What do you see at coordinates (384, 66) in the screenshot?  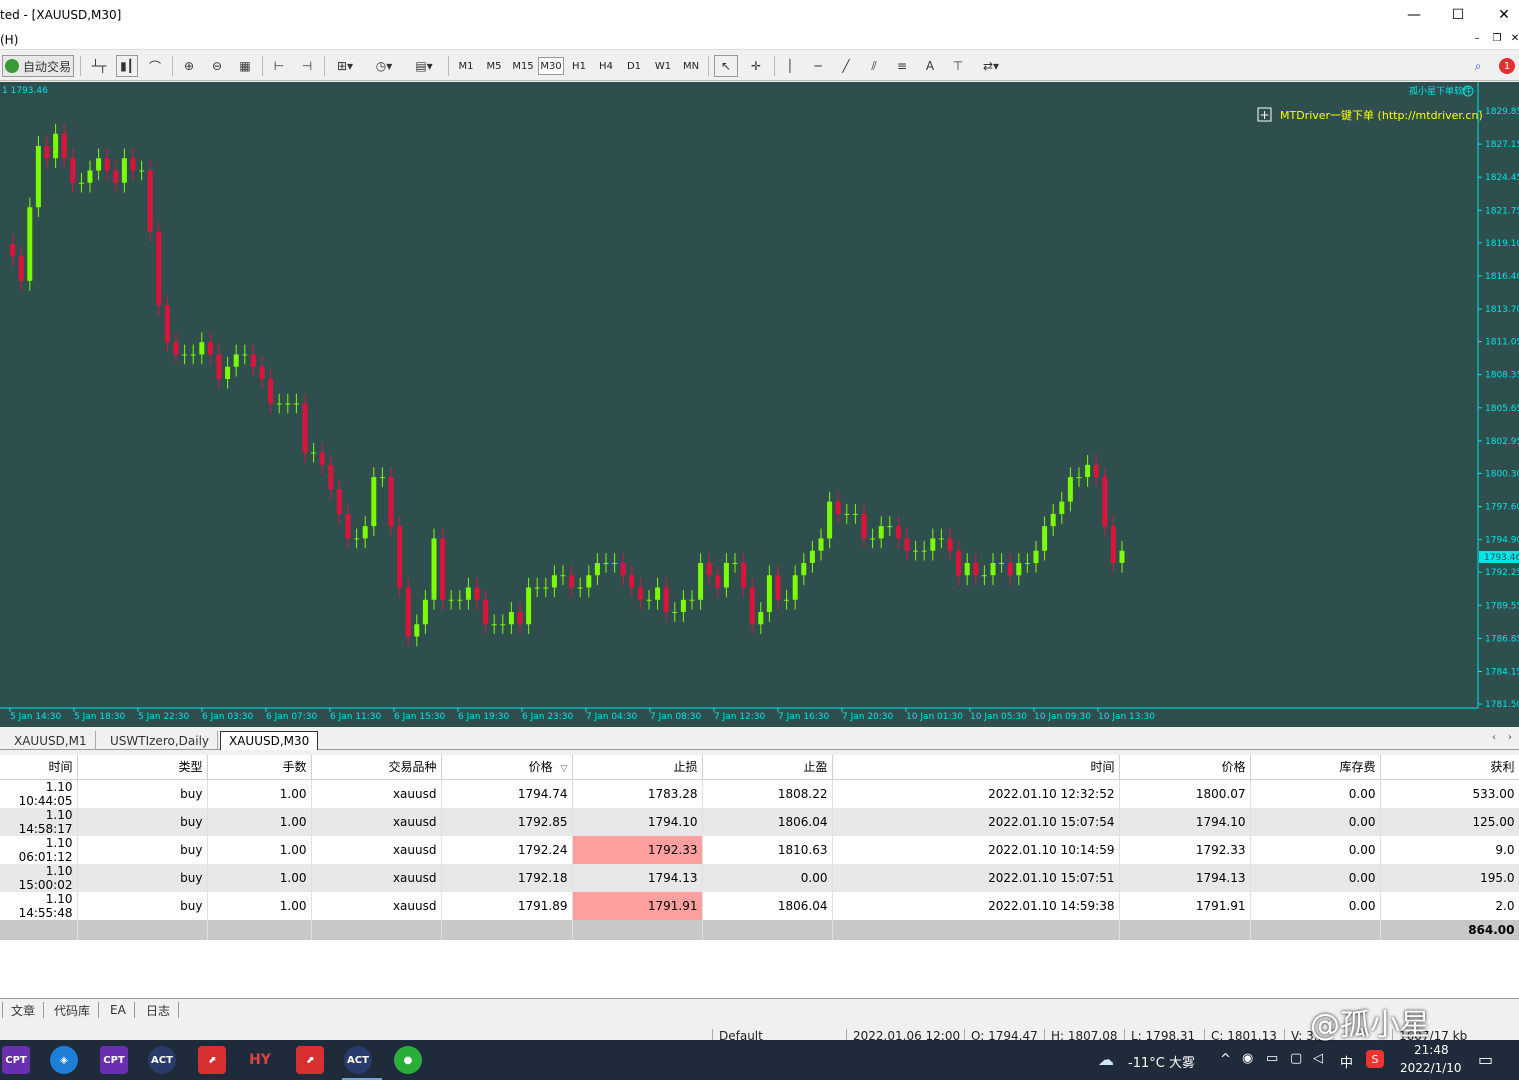 I see `periods-icon: ◷▾` at bounding box center [384, 66].